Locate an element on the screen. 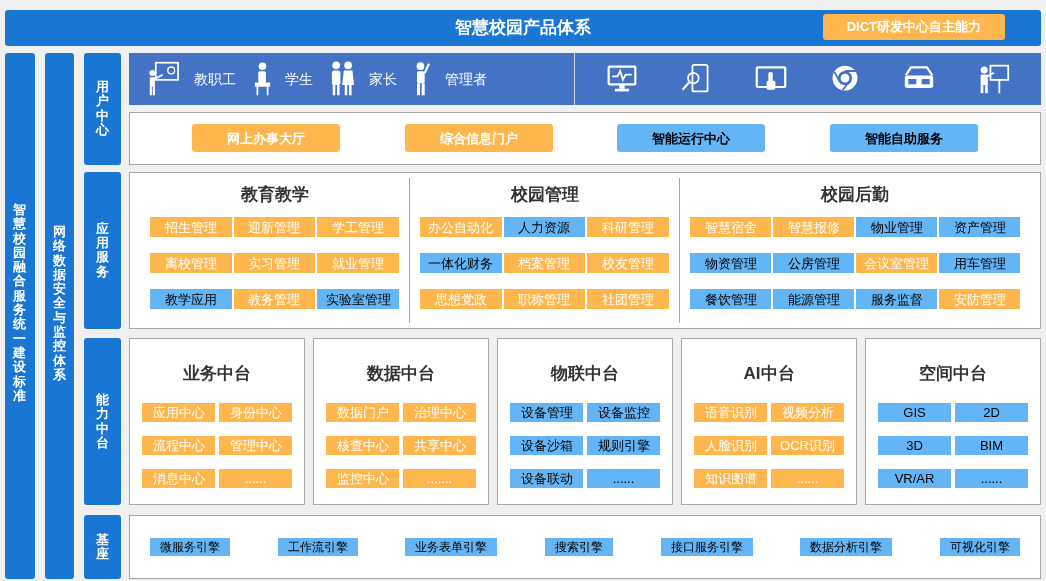 Image resolution: width=1046 pixels, height=581 pixels. tile: 物资管理 is located at coordinates (730, 263).